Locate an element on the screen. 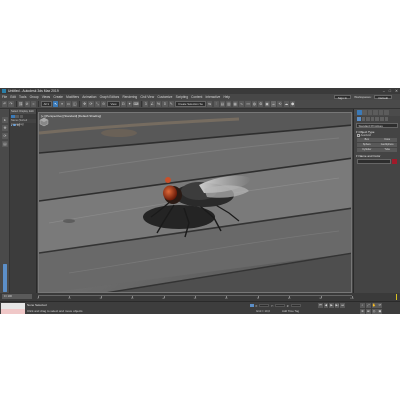 Image resolution: width=400 pixels, height=400 pixels. menu-help: Help is located at coordinates (226, 97).